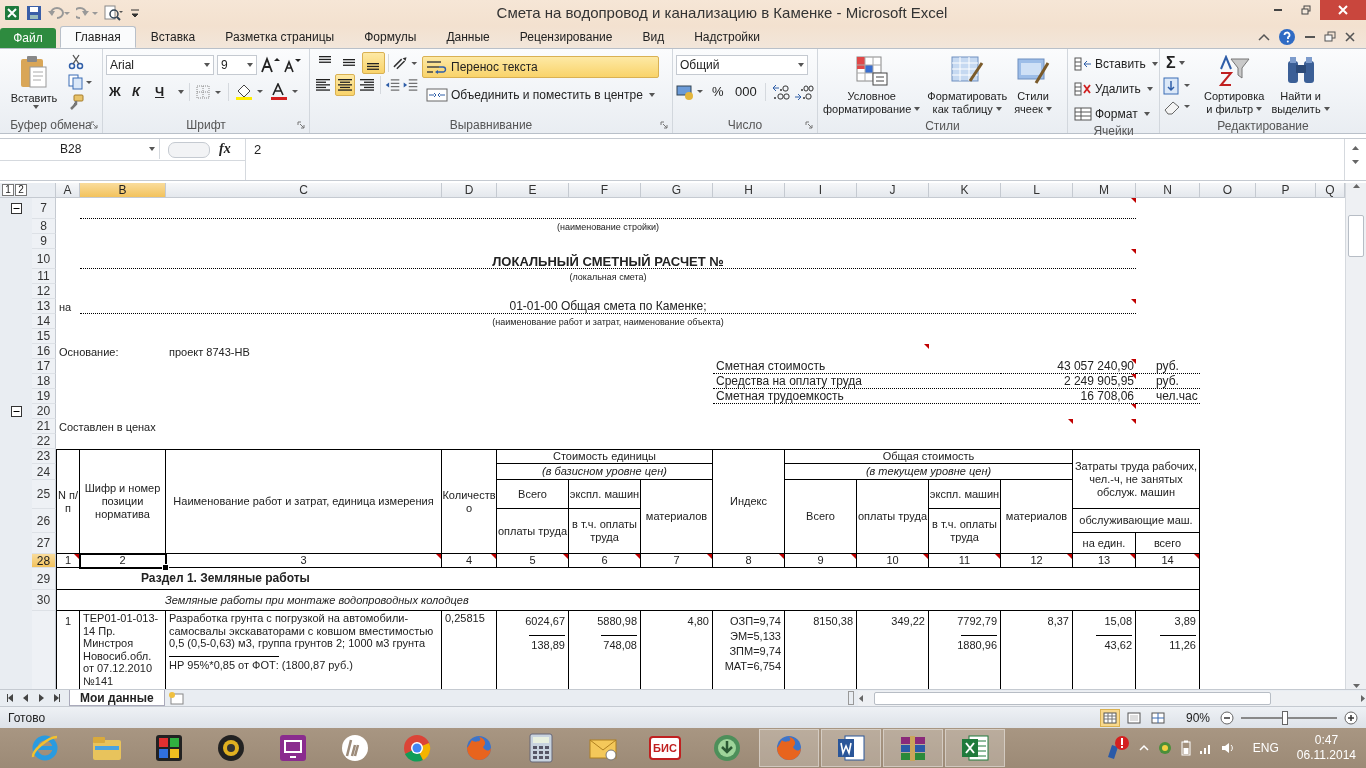  What do you see at coordinates (390, 36) in the screenshot?
I see `ribbon-tab: Формулы` at bounding box center [390, 36].